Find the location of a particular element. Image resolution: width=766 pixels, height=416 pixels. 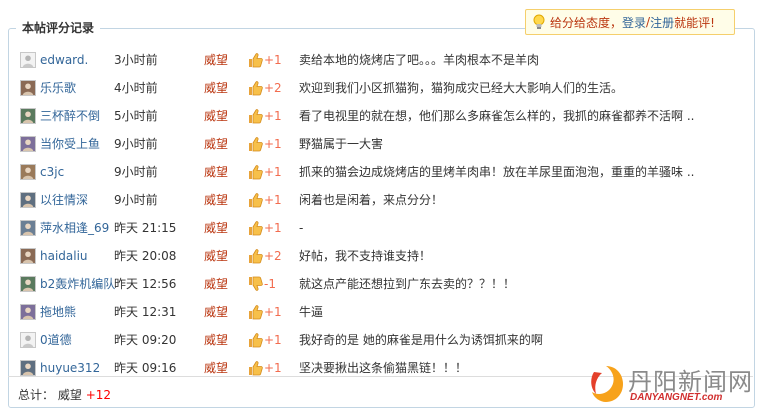

username-link: c3jc is located at coordinates (52, 172).